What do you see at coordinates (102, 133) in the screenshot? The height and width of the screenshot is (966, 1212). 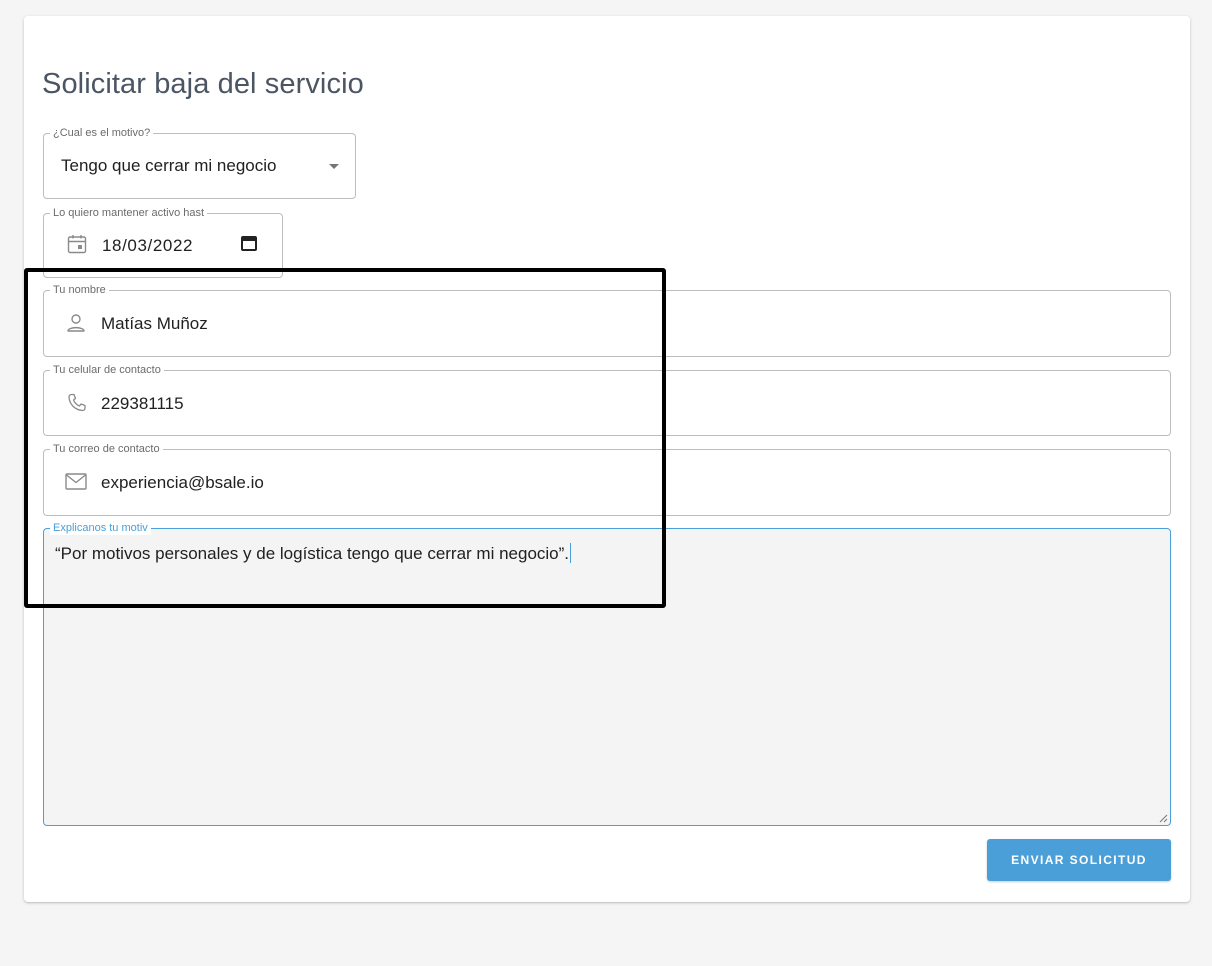 I see `motivo-label: ¿Cual es el motivo?` at bounding box center [102, 133].